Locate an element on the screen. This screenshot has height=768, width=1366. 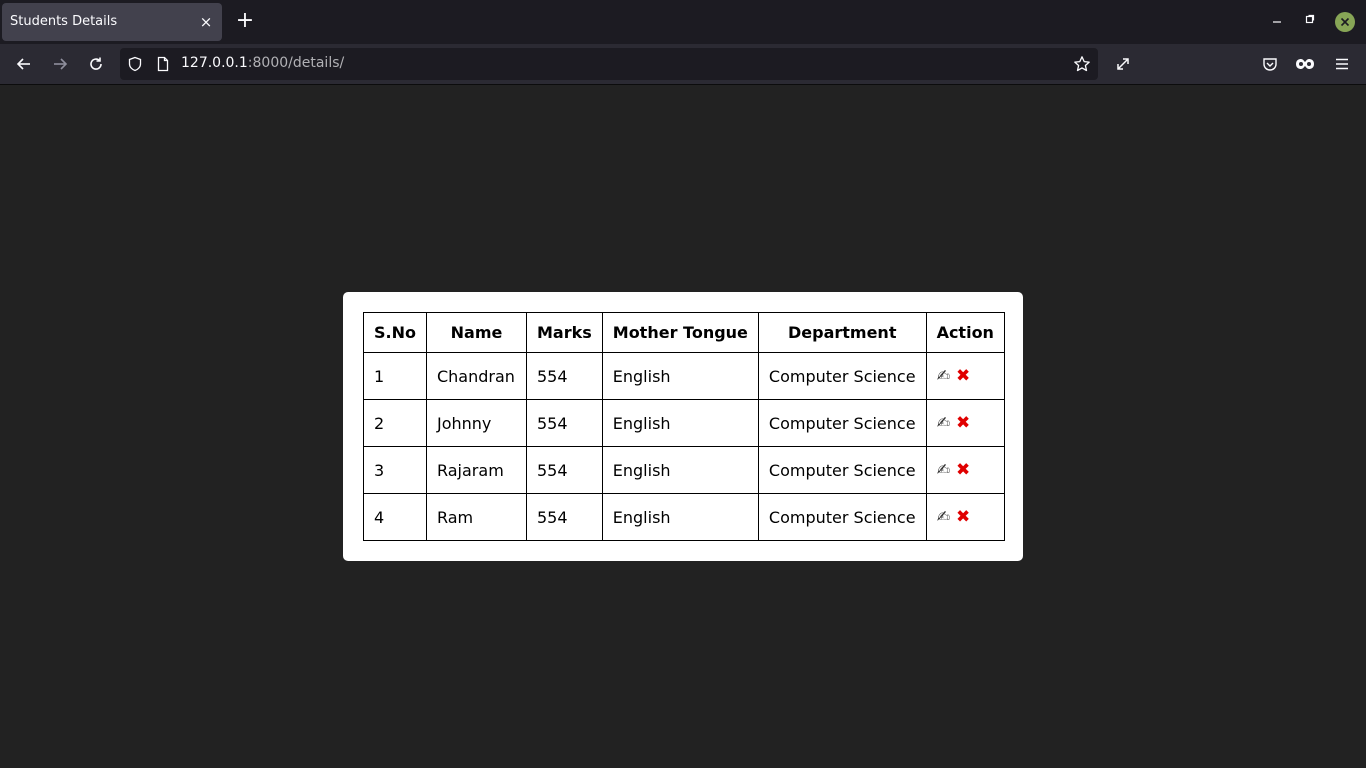
navigation-toolbar: 127.0.0.1:8000/details/ is located at coordinates (683, 64).